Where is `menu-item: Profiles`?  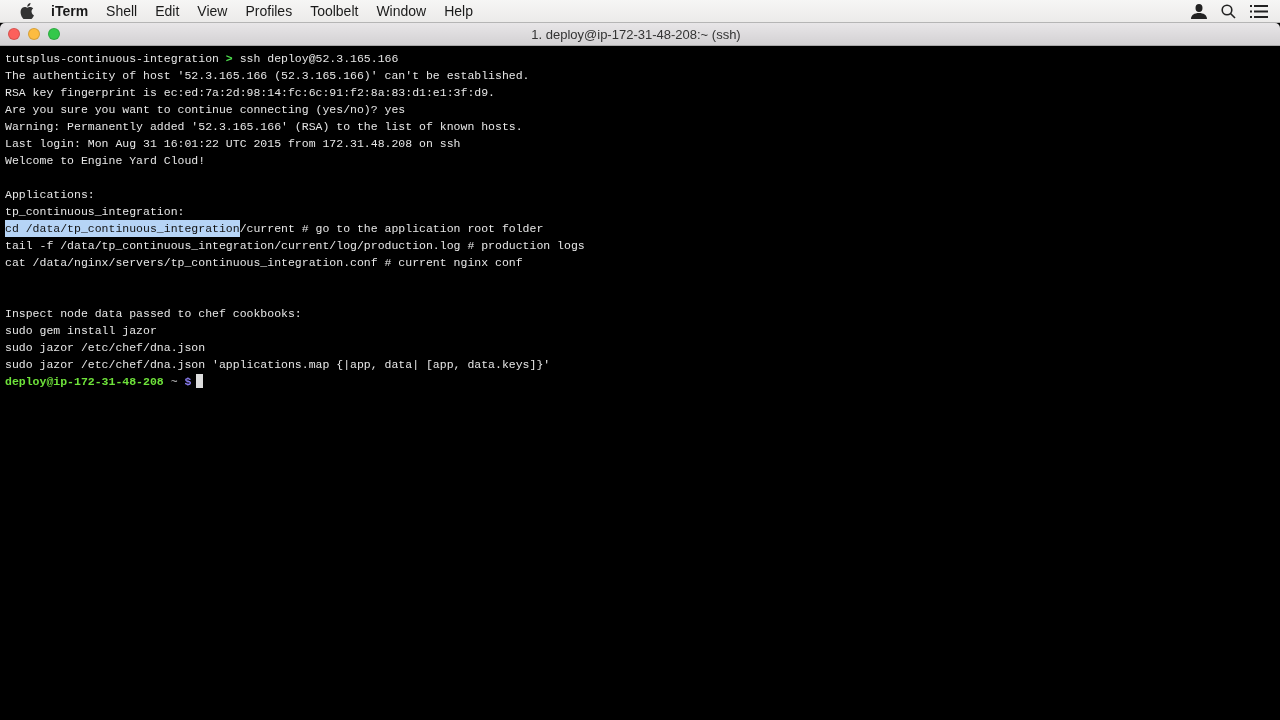
menu-item: Profiles is located at coordinates (269, 11).